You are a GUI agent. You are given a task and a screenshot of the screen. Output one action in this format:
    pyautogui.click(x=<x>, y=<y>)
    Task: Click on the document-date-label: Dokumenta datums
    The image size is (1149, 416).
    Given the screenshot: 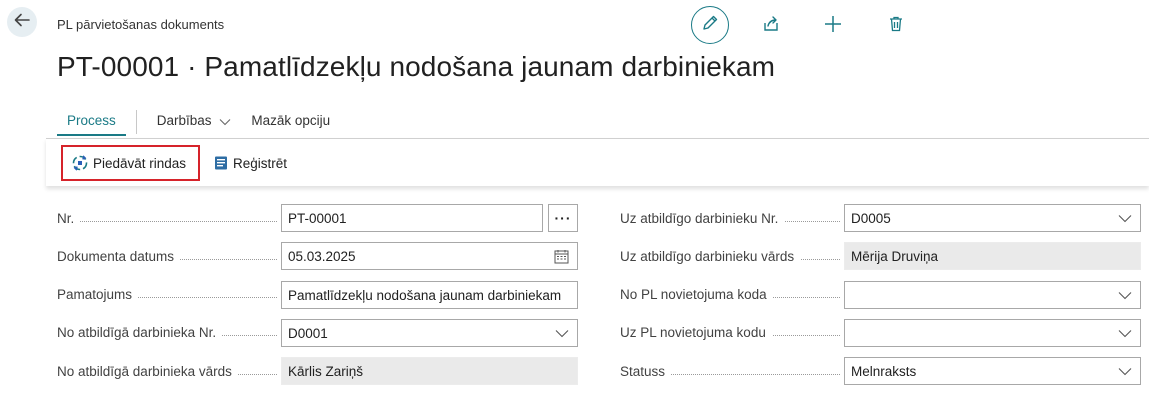 What is the action you would take?
    pyautogui.click(x=167, y=256)
    